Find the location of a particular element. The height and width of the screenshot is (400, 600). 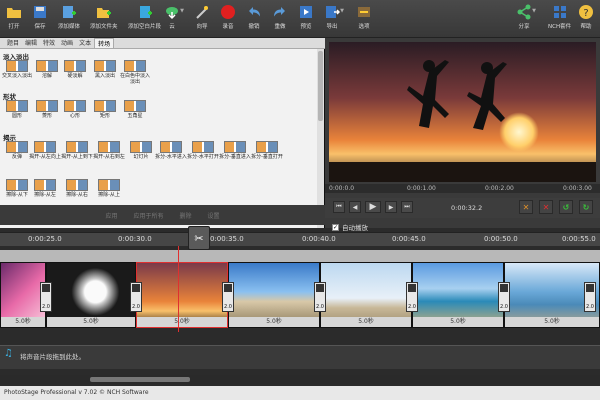

transition-tile: 拆分-垂直打开 is located at coordinates (267, 158).